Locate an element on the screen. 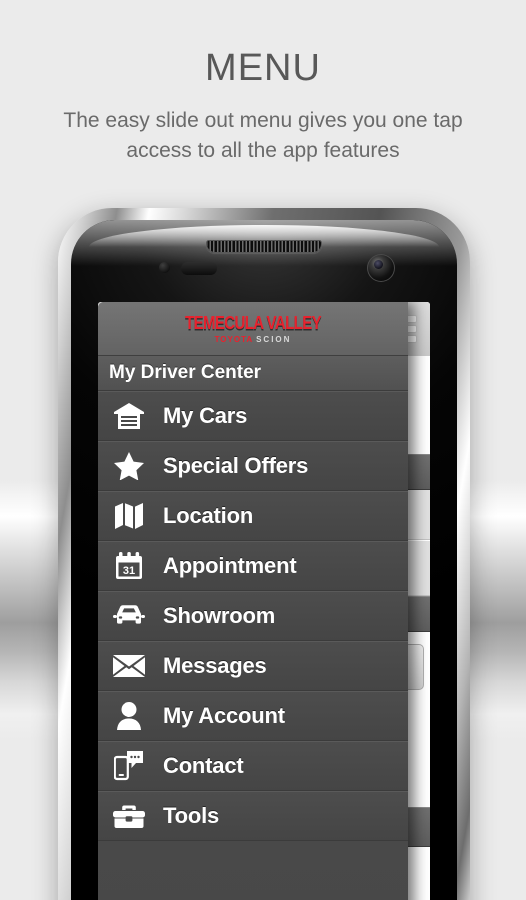 The image size is (526, 900). menu-item-label: Showroom is located at coordinates (219, 615).